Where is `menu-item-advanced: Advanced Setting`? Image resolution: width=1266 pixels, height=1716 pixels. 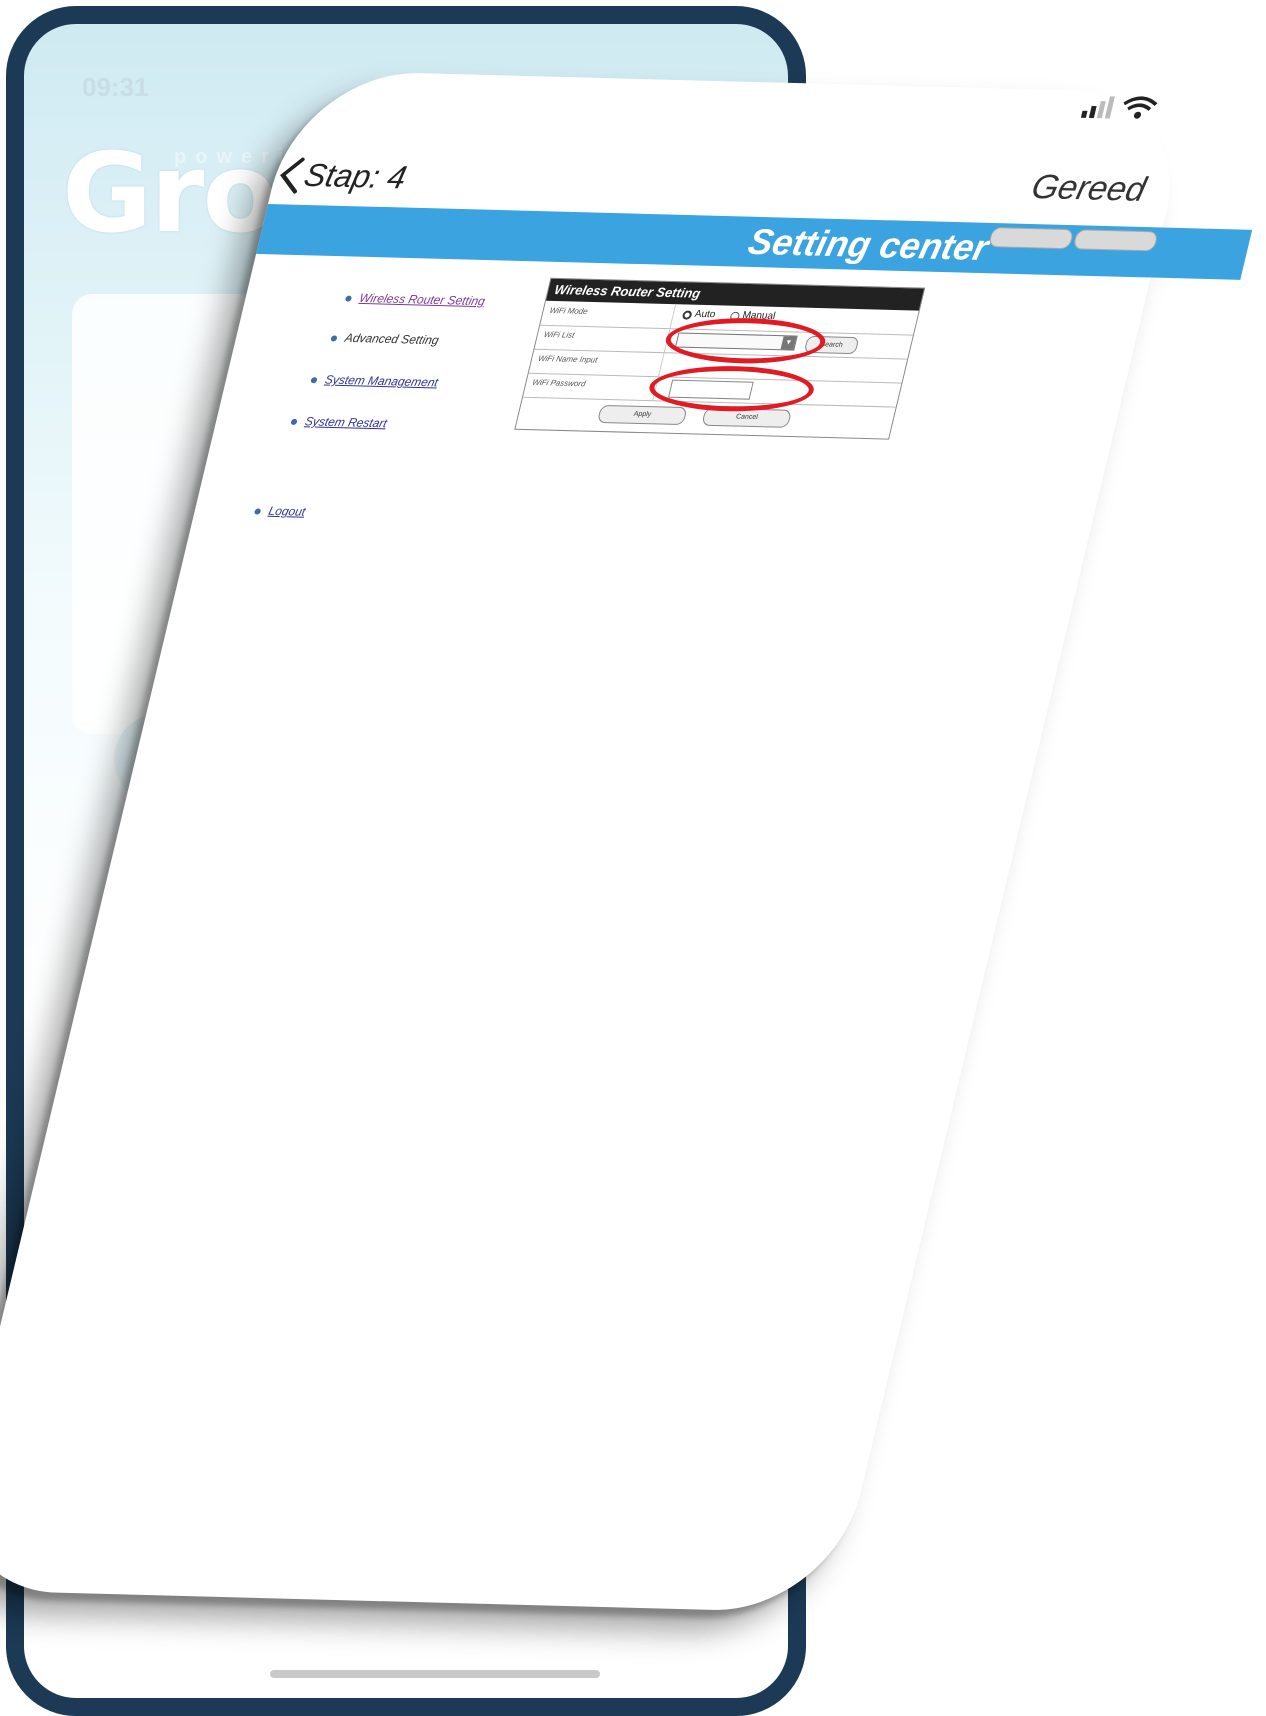 menu-item-advanced: Advanced Setting is located at coordinates (385, 338).